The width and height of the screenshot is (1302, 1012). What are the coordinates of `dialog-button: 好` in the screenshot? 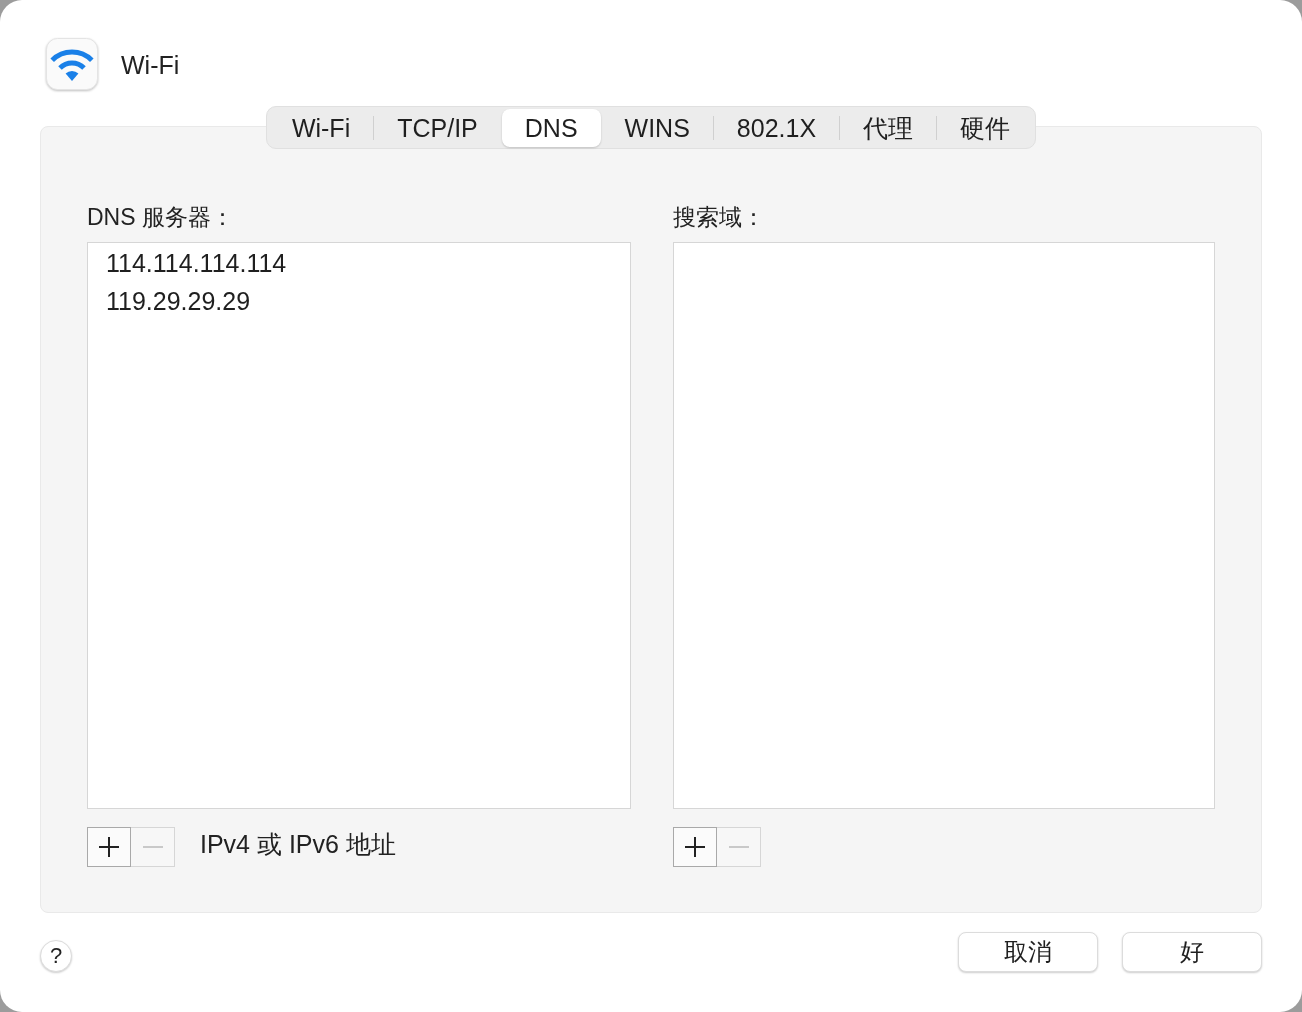 It's located at (1192, 952).